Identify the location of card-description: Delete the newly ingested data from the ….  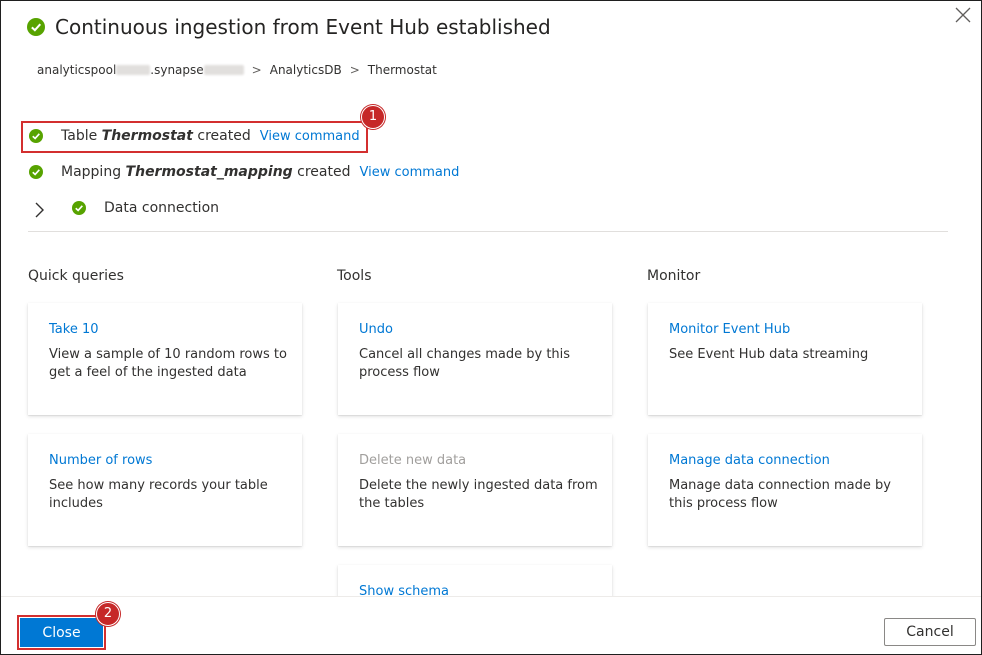
(478, 494).